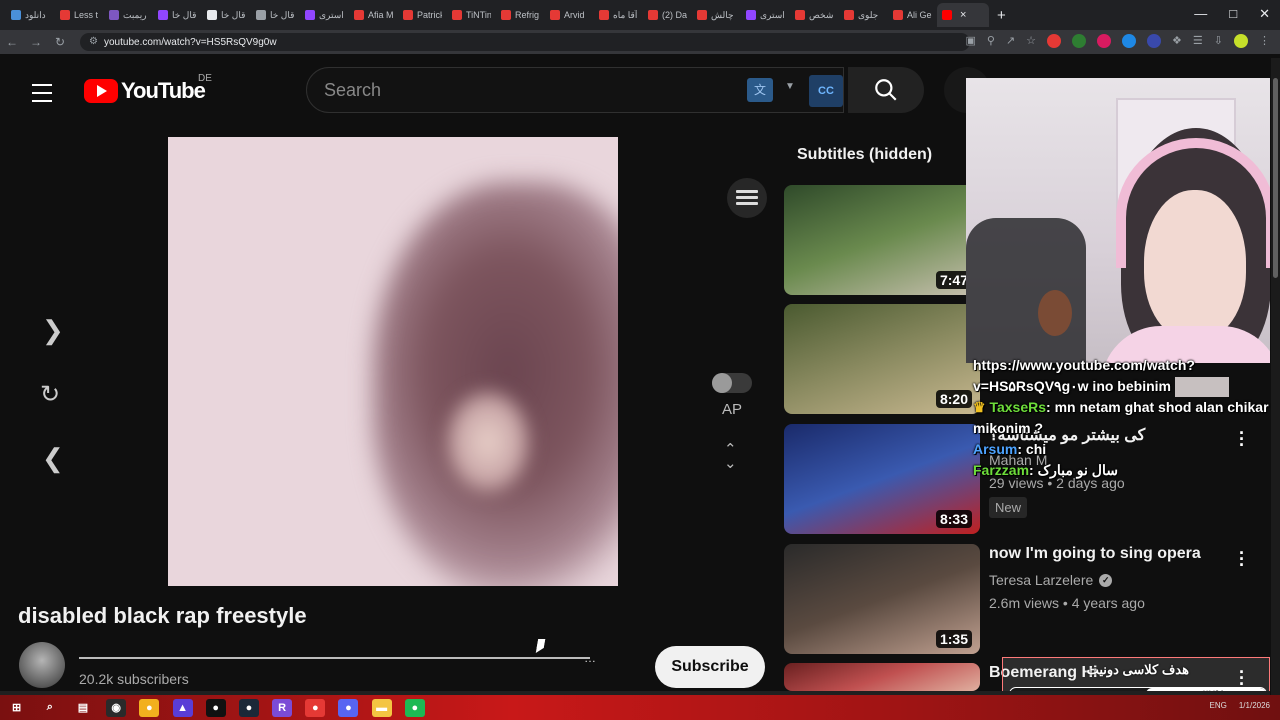 The height and width of the screenshot is (720, 1280). What do you see at coordinates (128, 15) in the screenshot?
I see `browser-tab: ریمبت` at bounding box center [128, 15].